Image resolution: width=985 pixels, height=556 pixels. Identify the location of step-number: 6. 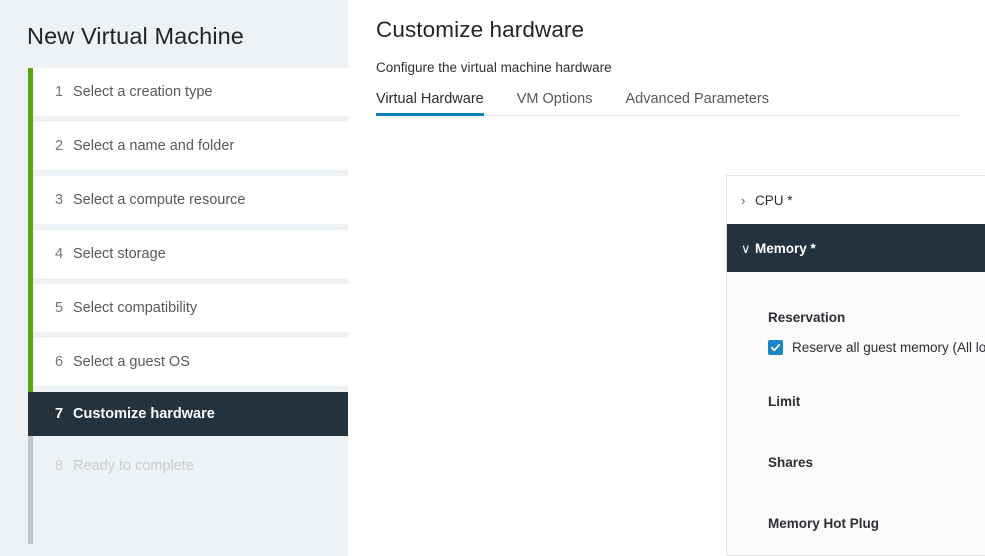
(59, 362).